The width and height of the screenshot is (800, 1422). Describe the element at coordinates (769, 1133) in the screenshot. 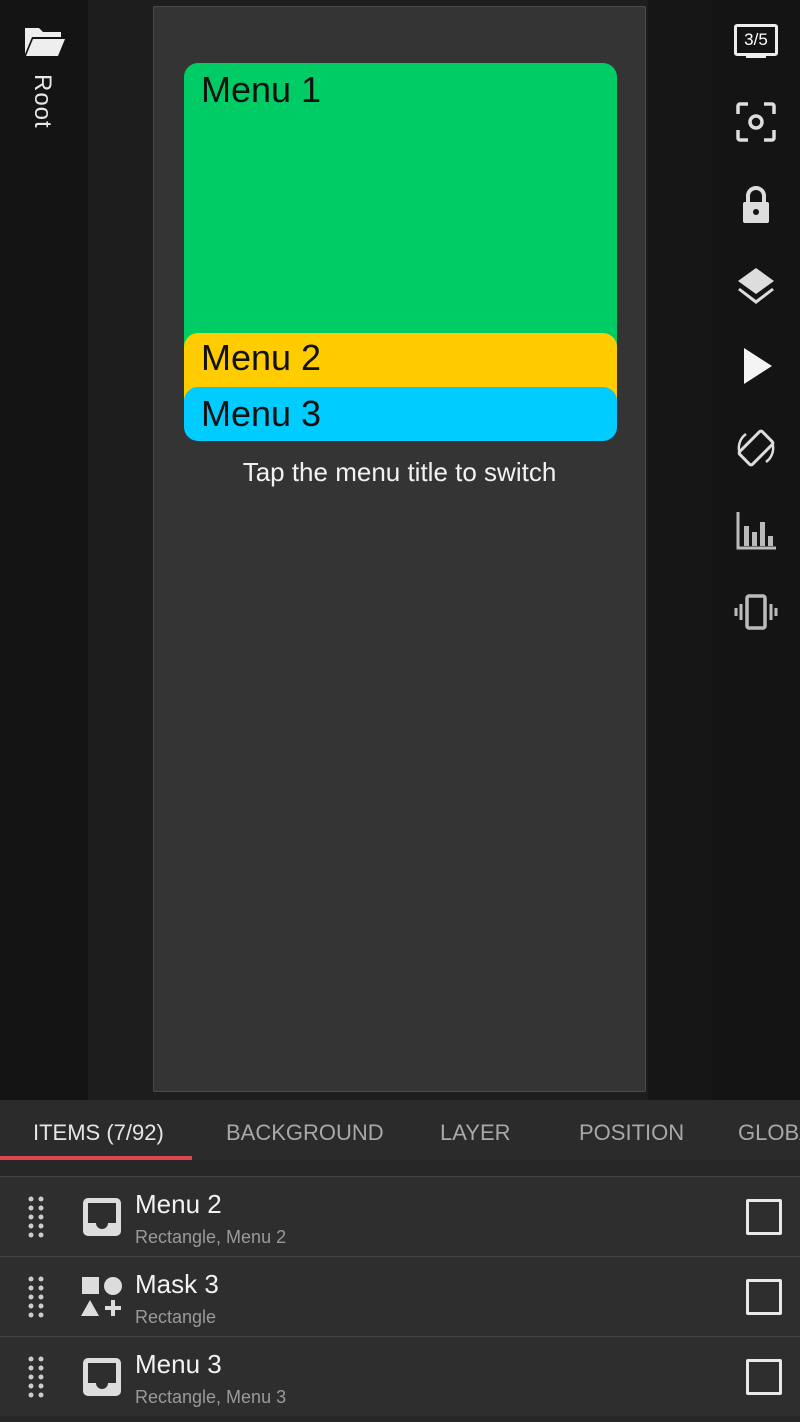

I see `tab-global: GLOBA` at that location.